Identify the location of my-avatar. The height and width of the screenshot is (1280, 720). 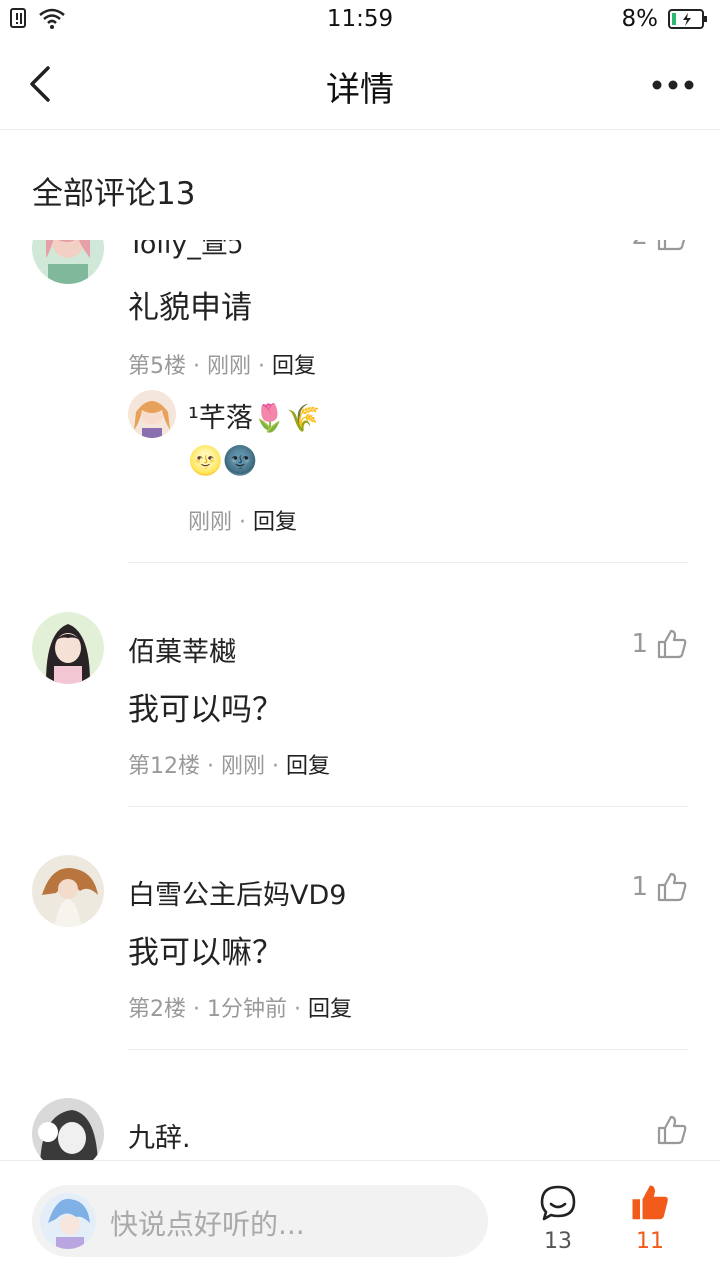
(68, 1221).